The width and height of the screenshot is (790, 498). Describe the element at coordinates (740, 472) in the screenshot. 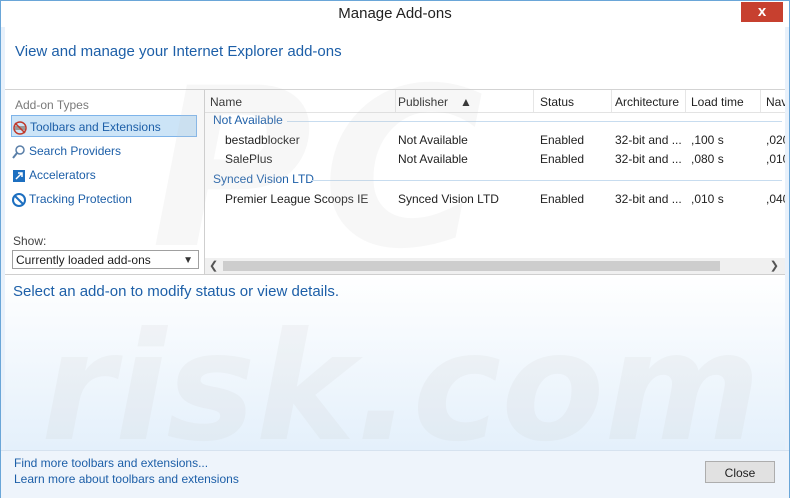

I see `close-button: Close` at that location.